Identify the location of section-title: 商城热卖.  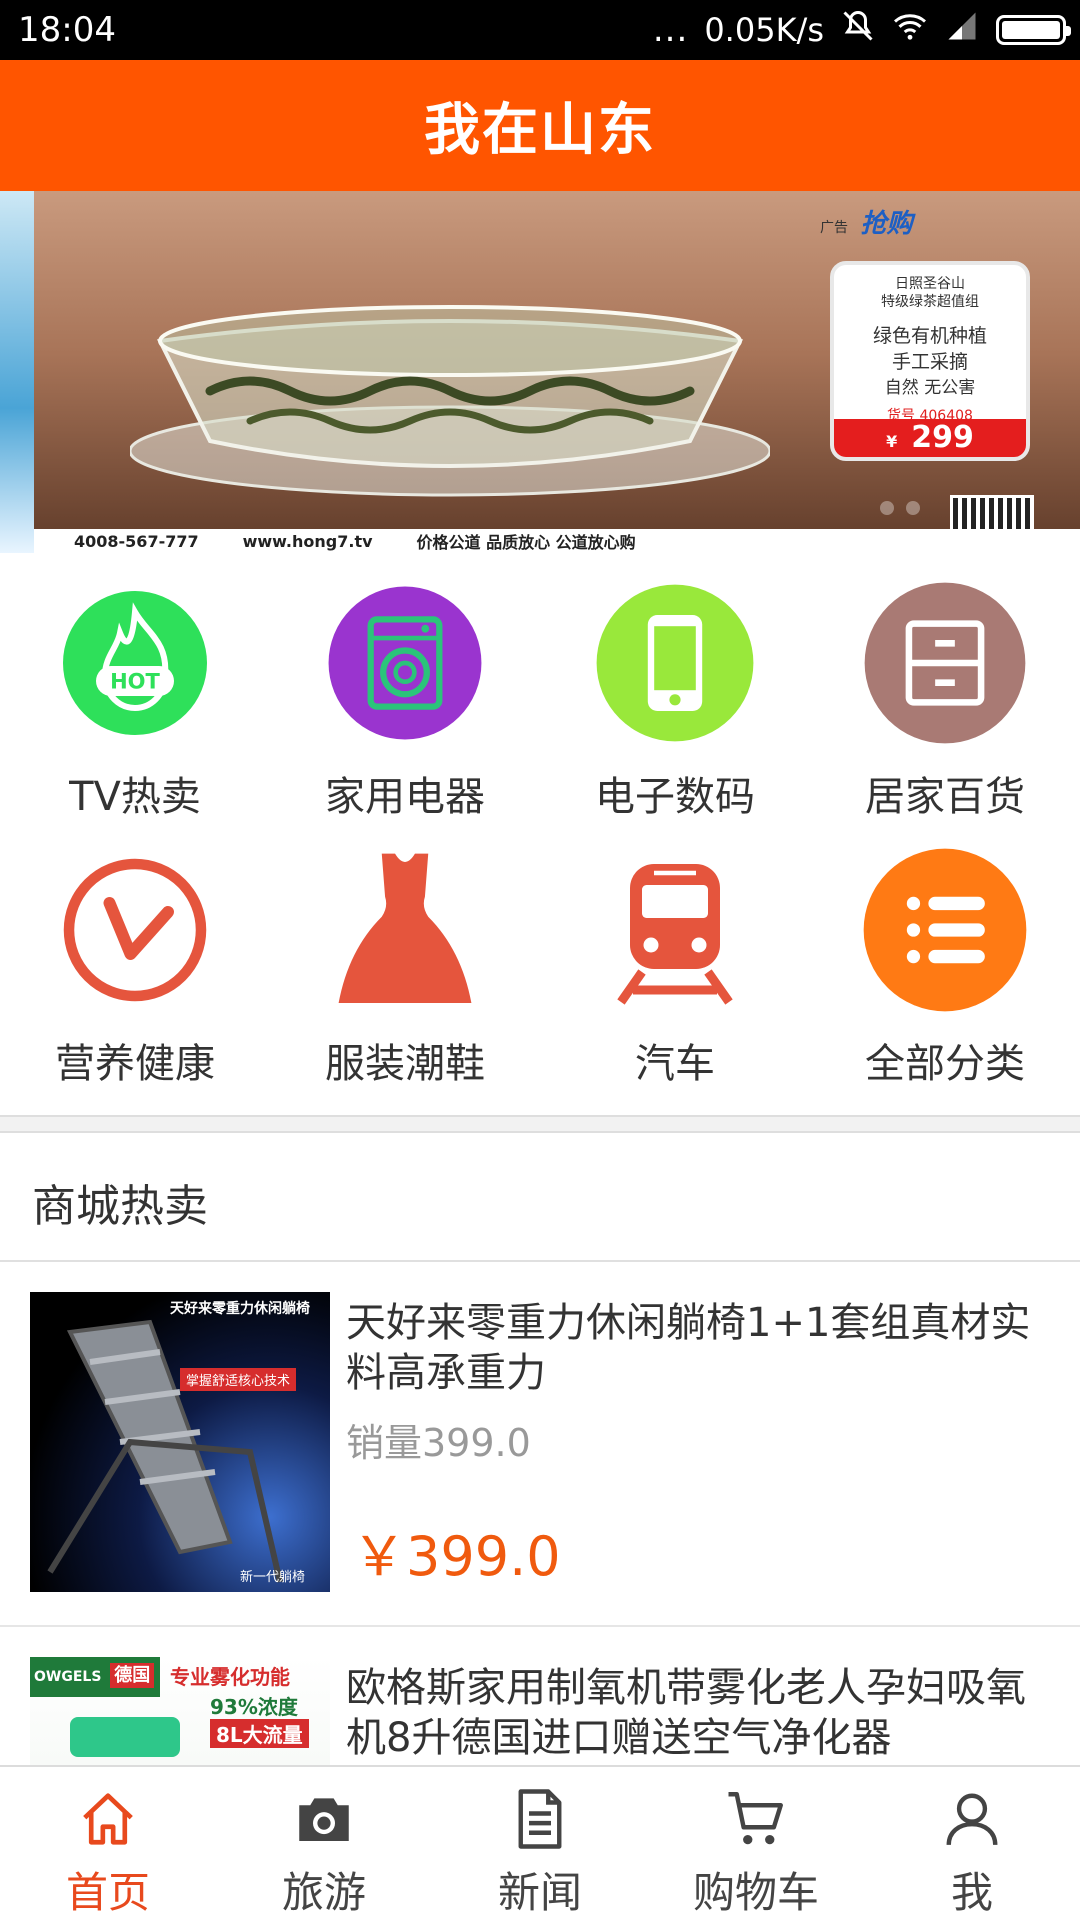
(120, 1206).